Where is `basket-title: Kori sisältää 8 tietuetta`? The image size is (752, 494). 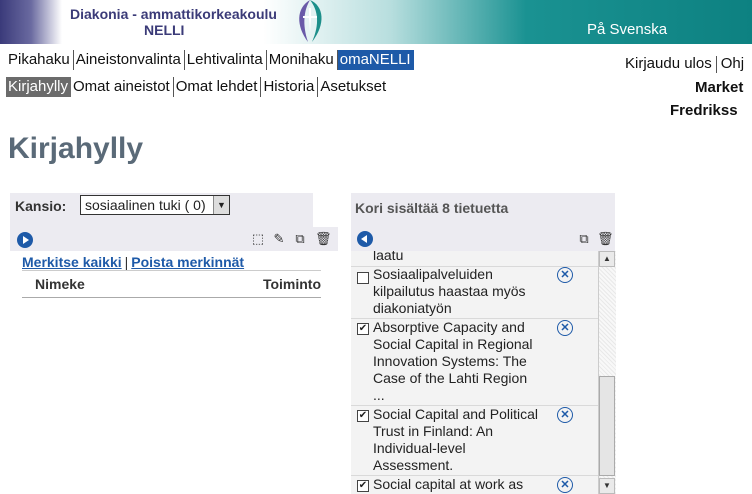 basket-title: Kori sisältää 8 tietuetta is located at coordinates (432, 208).